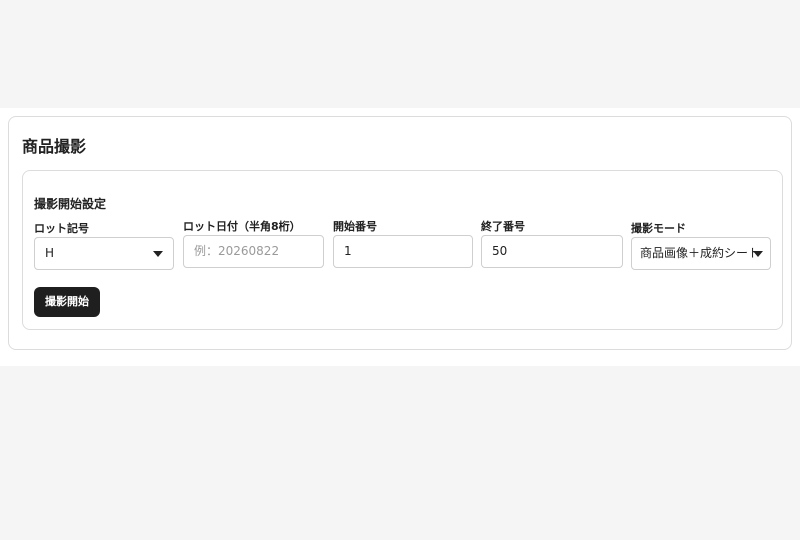 This screenshot has height=540, width=800. I want to click on shoot-mode-field: 撮影モード 商品画像＋成約シート, so click(701, 245).